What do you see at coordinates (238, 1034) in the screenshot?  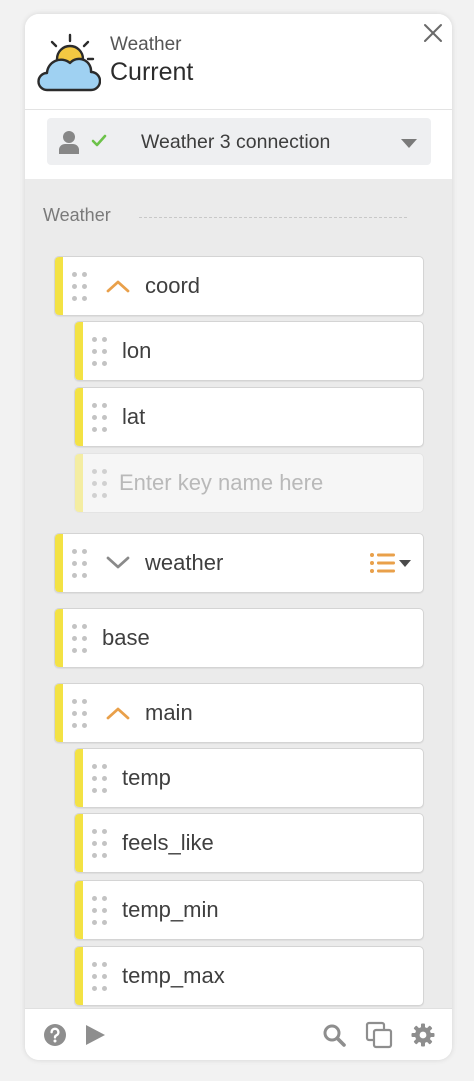 I see `footer-toolbar` at bounding box center [238, 1034].